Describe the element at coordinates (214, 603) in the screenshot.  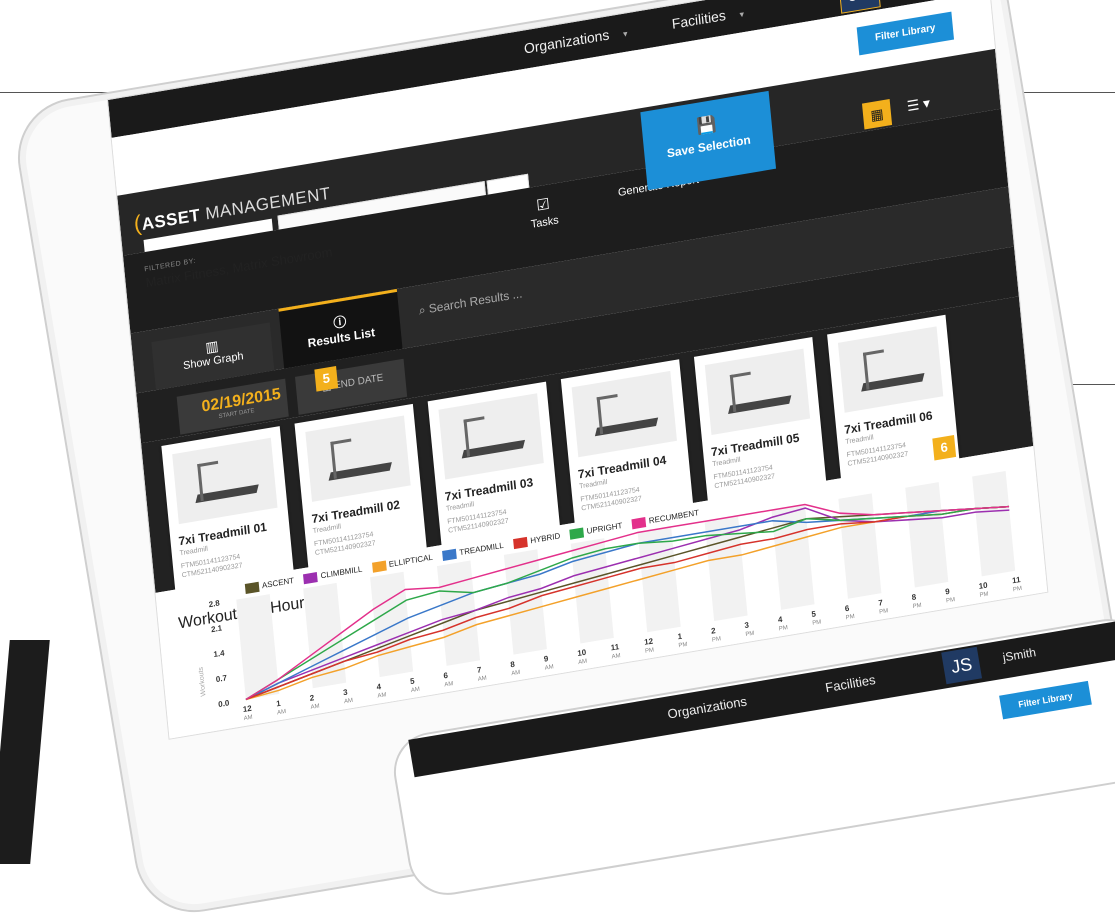
I see `y-tick-label: 2.8` at that location.